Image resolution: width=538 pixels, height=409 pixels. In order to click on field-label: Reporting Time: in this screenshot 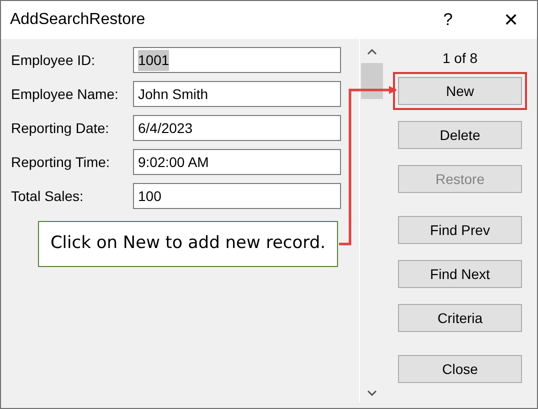, I will do `click(61, 162)`.